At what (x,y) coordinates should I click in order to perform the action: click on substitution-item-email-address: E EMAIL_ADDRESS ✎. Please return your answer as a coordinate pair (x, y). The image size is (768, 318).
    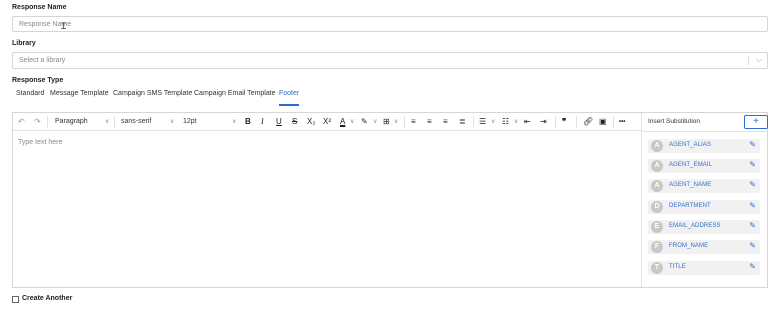
    Looking at the image, I should click on (704, 227).